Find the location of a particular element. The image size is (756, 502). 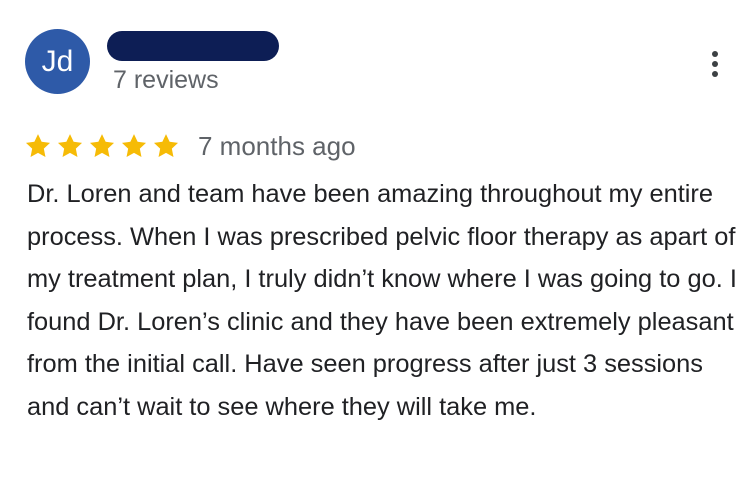

avatar: Jd is located at coordinates (57, 61).